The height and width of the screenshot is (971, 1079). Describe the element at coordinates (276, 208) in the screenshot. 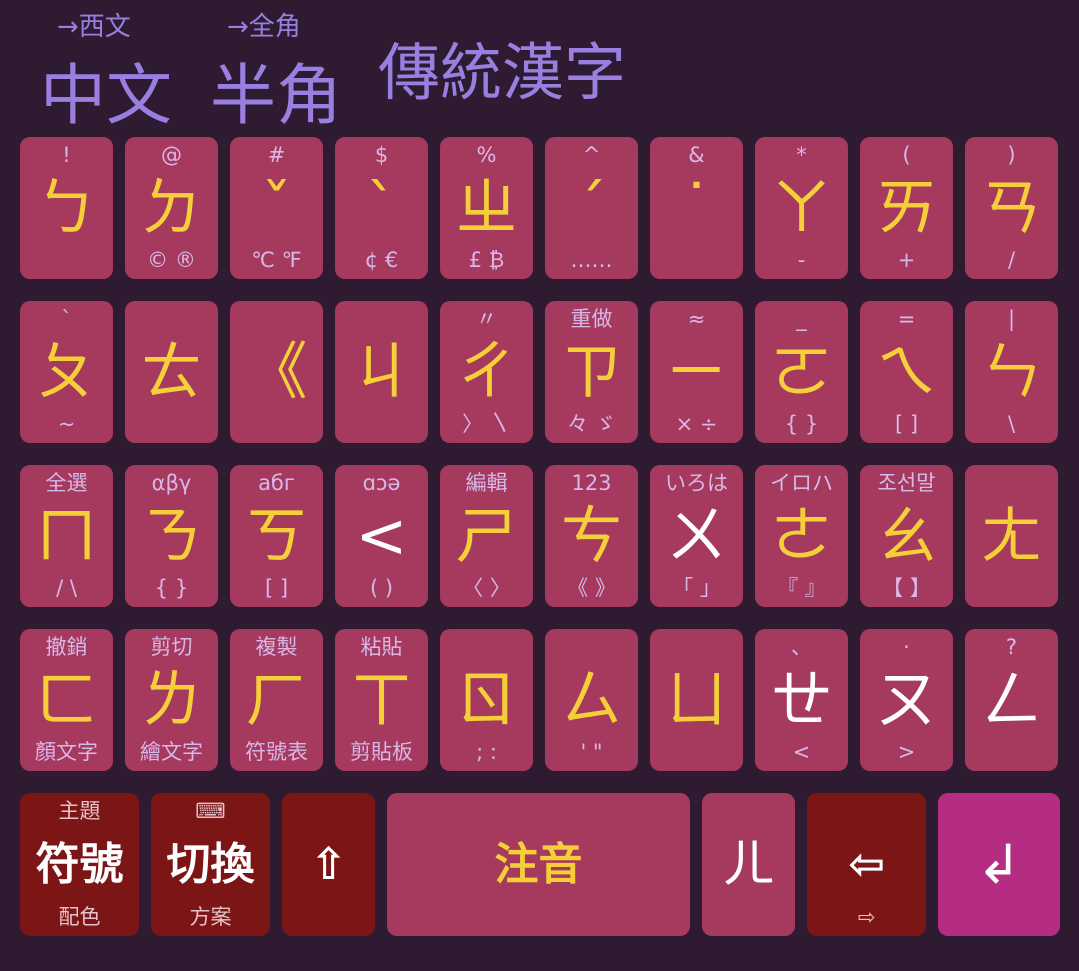

I see `key-r1-c3: # ˇ ℃ ℉` at that location.